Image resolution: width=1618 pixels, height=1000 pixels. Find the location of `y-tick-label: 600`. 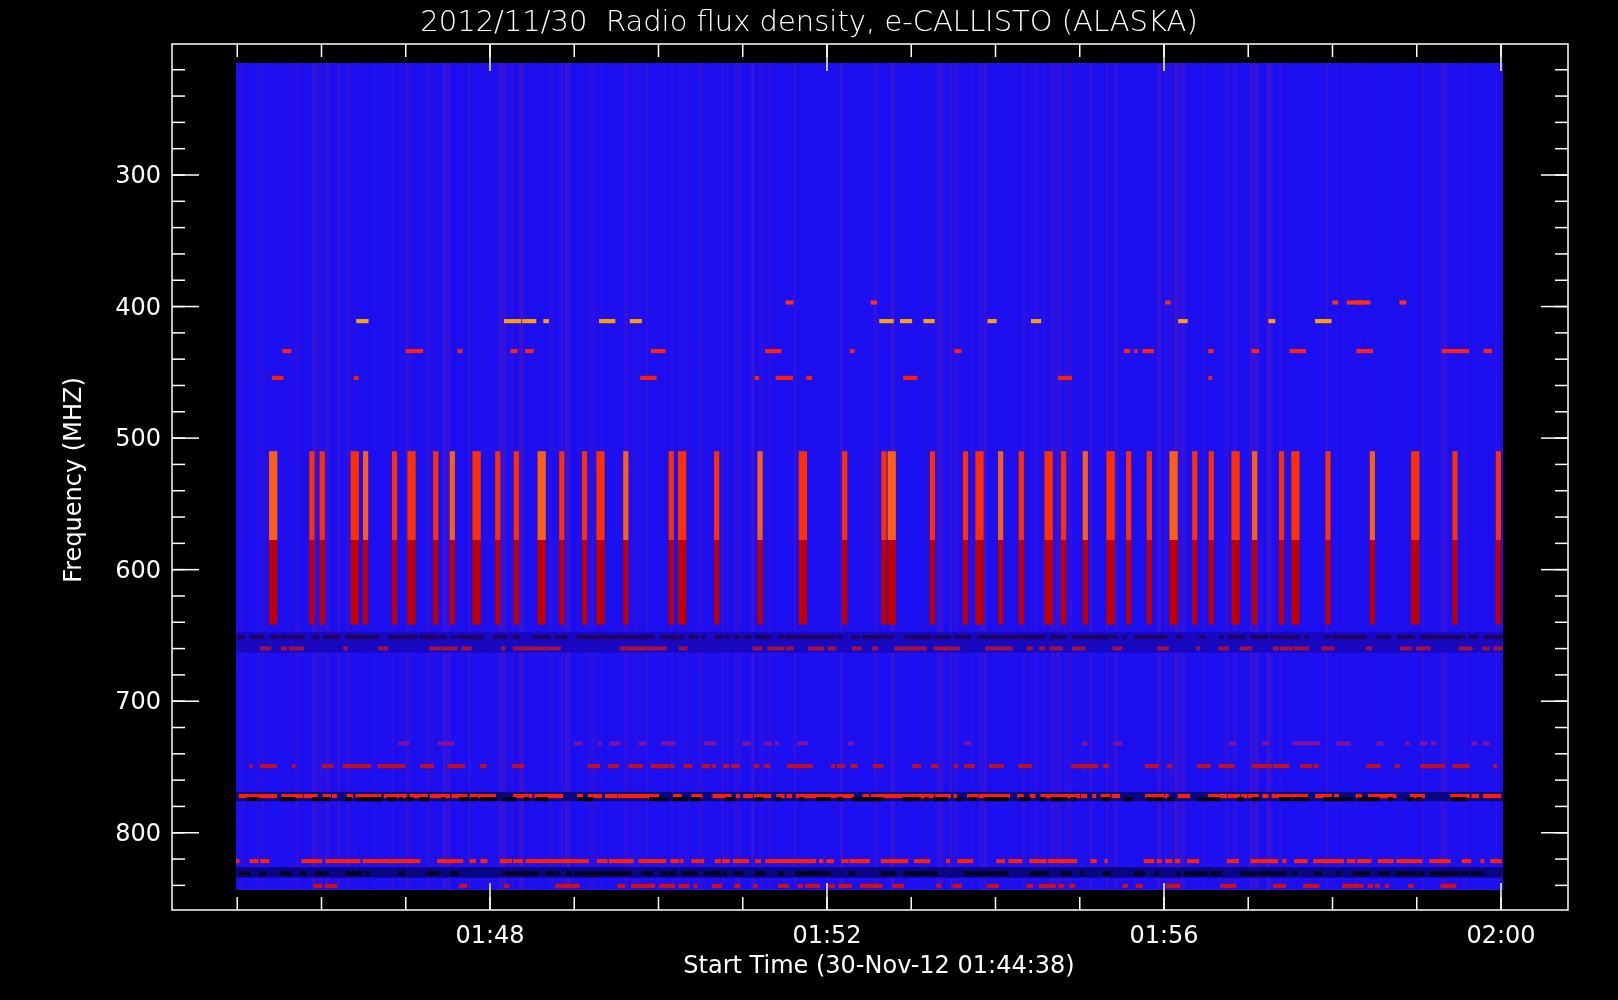

y-tick-label: 600 is located at coordinates (137, 569).